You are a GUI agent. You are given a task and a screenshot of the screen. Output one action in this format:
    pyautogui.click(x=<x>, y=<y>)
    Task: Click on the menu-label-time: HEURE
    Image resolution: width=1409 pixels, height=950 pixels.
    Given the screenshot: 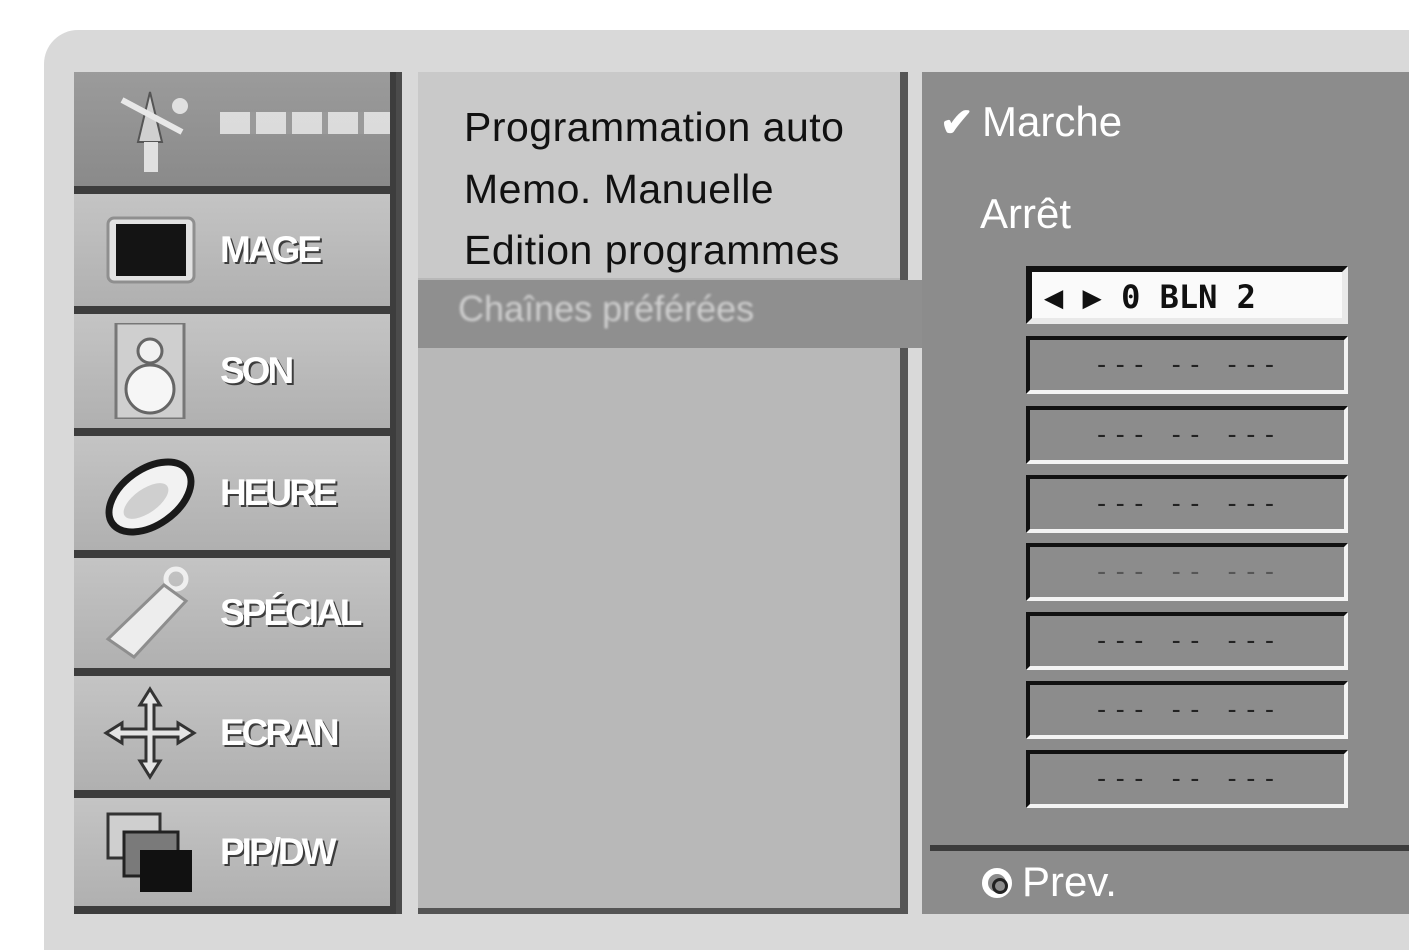 What is the action you would take?
    pyautogui.click(x=279, y=492)
    